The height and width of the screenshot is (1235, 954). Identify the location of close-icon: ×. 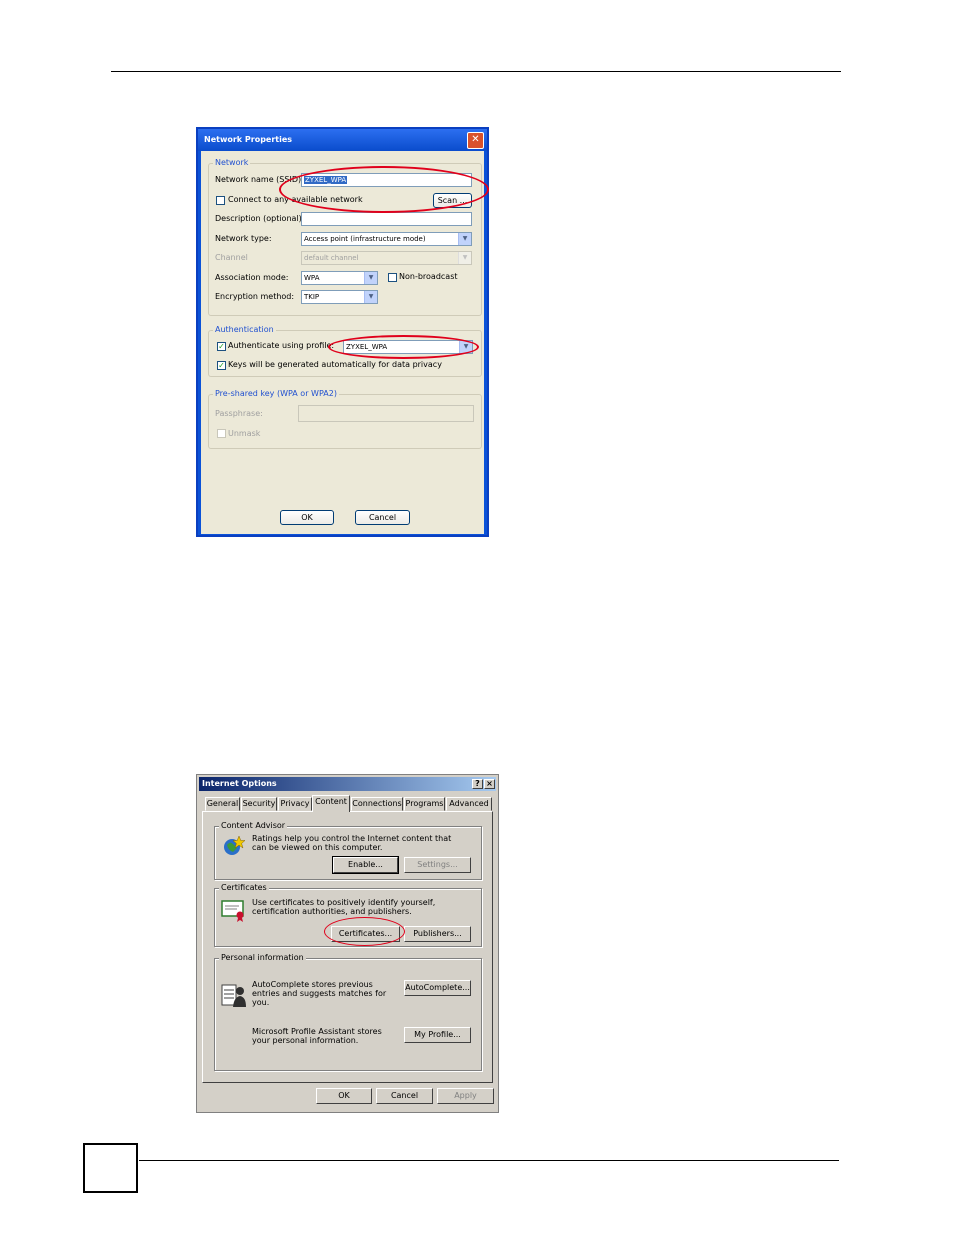
(489, 784).